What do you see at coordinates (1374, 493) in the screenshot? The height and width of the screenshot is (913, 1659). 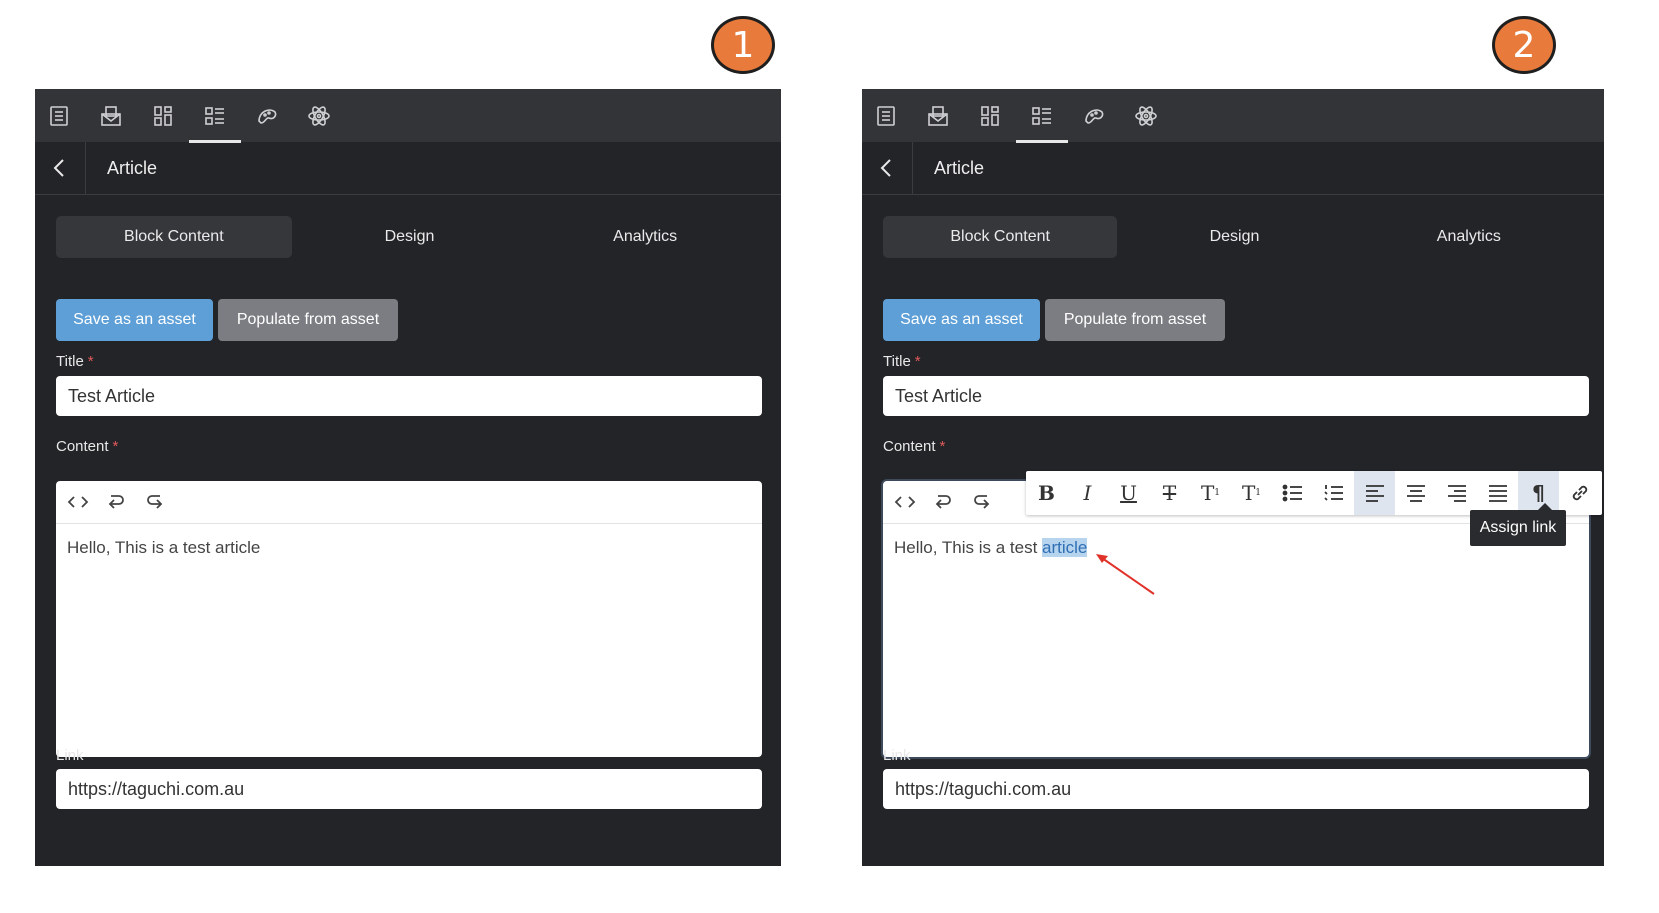 I see `align-left-icon` at bounding box center [1374, 493].